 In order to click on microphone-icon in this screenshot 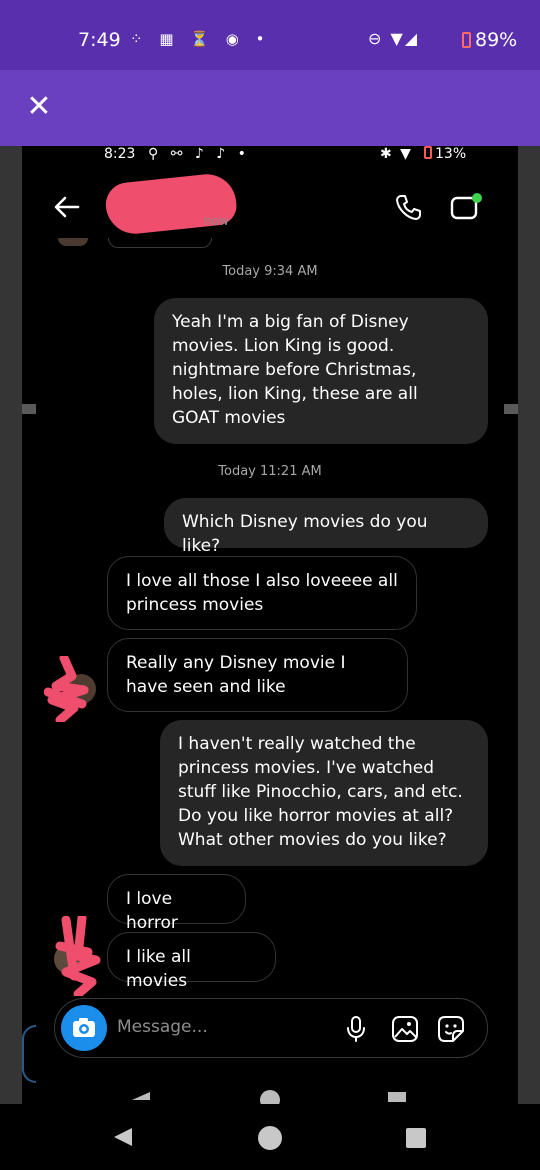, I will do `click(356, 1029)`.